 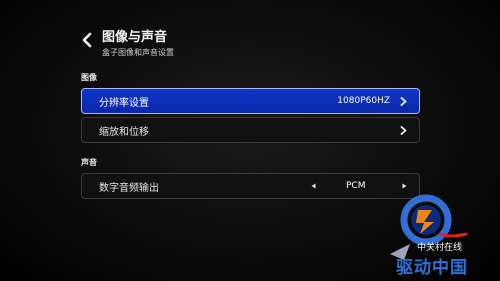 I want to click on watermark-line1: 中关村在线, so click(x=440, y=248).